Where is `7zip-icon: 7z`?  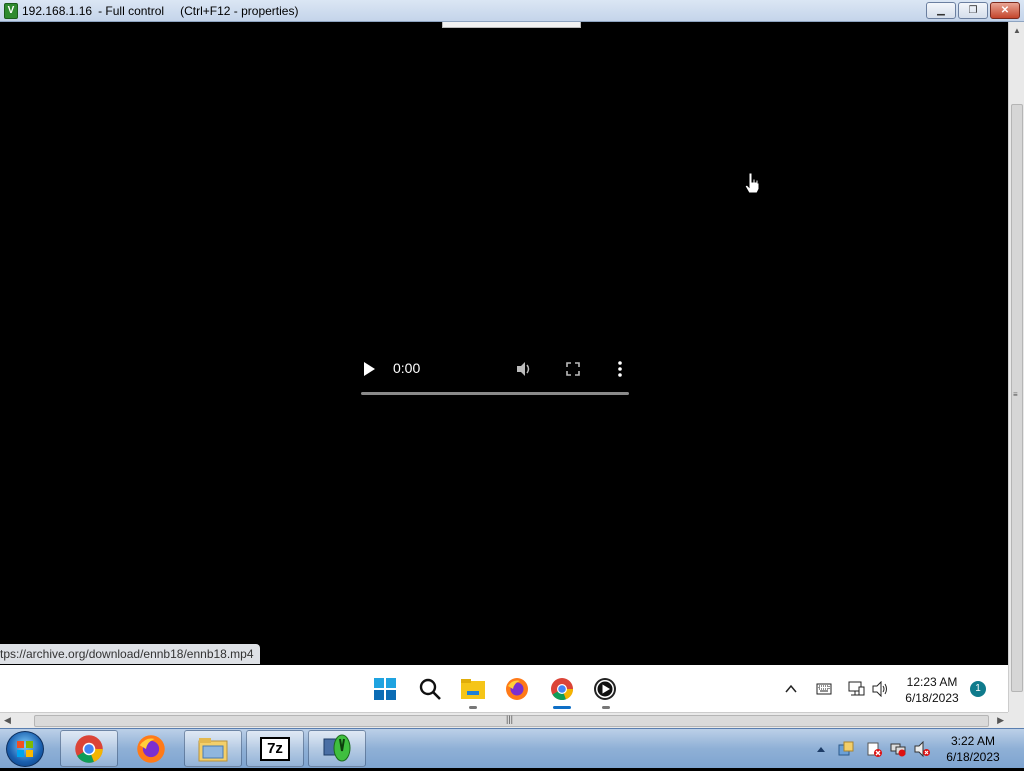 7zip-icon: 7z is located at coordinates (275, 748).